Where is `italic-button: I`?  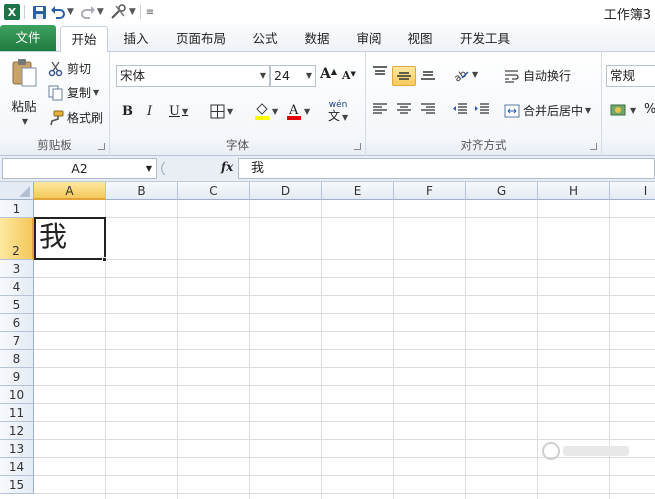 italic-button: I is located at coordinates (149, 111).